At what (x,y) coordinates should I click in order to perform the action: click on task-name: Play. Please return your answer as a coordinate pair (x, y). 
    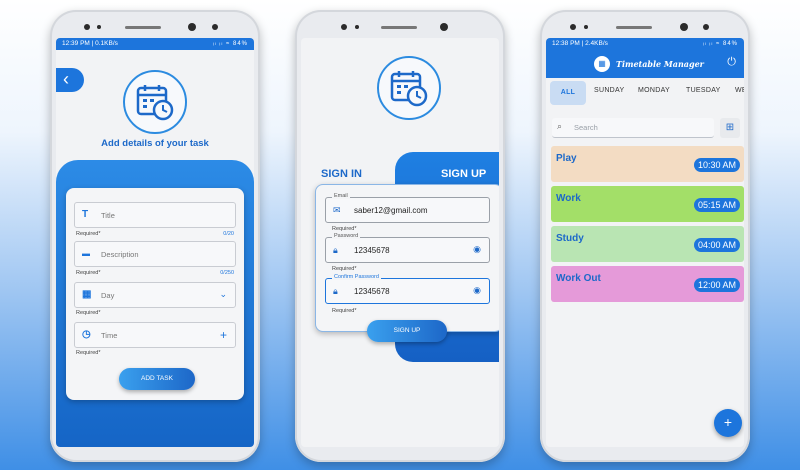
    Looking at the image, I should click on (566, 158).